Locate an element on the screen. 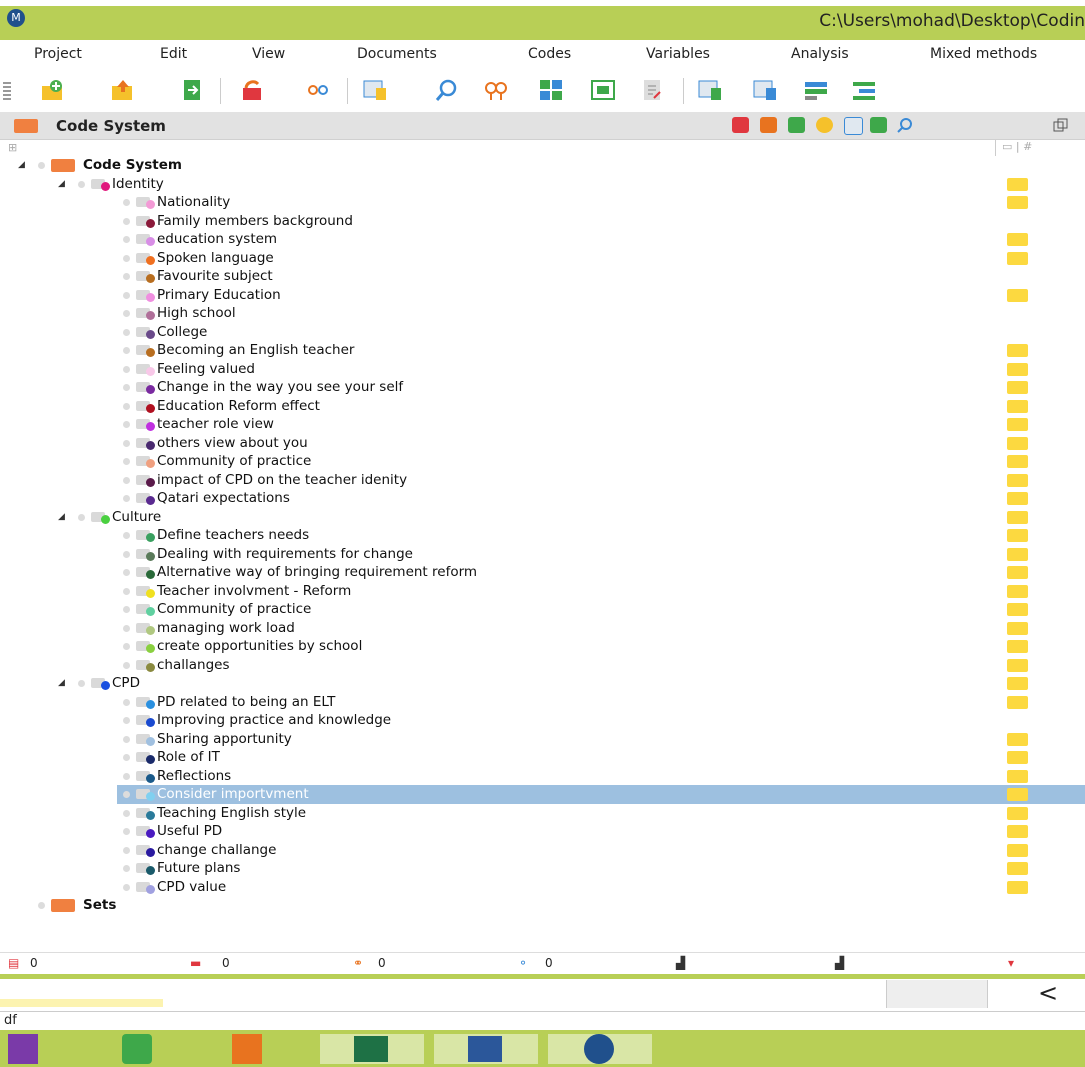  code-relations-icon is located at coordinates (496, 90).